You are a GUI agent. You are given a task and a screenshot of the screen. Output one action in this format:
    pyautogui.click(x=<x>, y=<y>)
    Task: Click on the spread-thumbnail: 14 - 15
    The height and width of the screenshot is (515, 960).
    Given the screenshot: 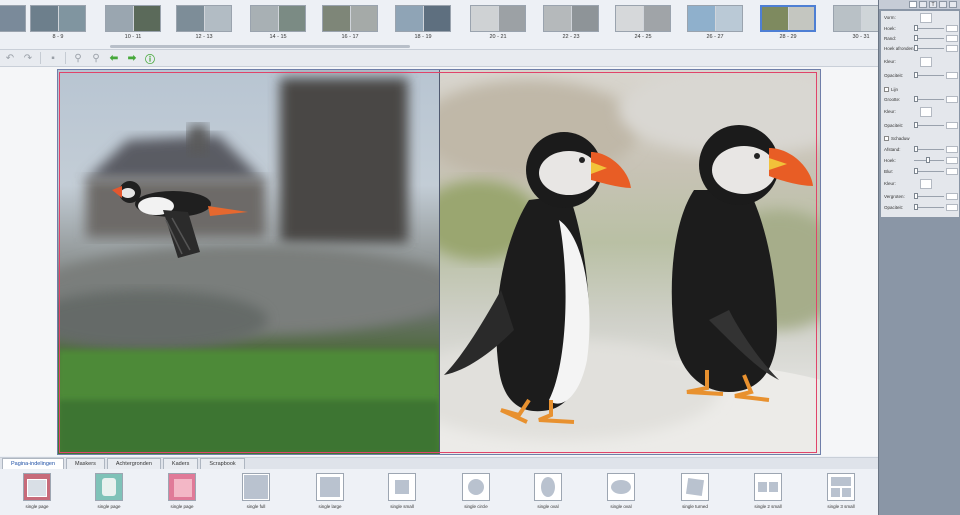 What is the action you would take?
    pyautogui.click(x=278, y=23)
    